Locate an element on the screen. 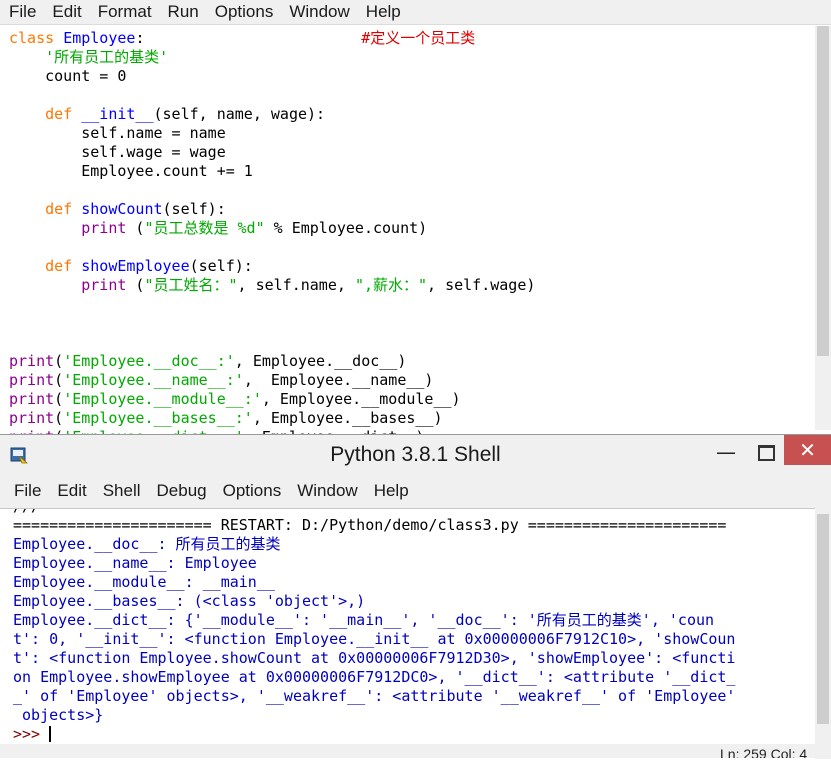 The image size is (831, 760). maximize-button is located at coordinates (764, 452).